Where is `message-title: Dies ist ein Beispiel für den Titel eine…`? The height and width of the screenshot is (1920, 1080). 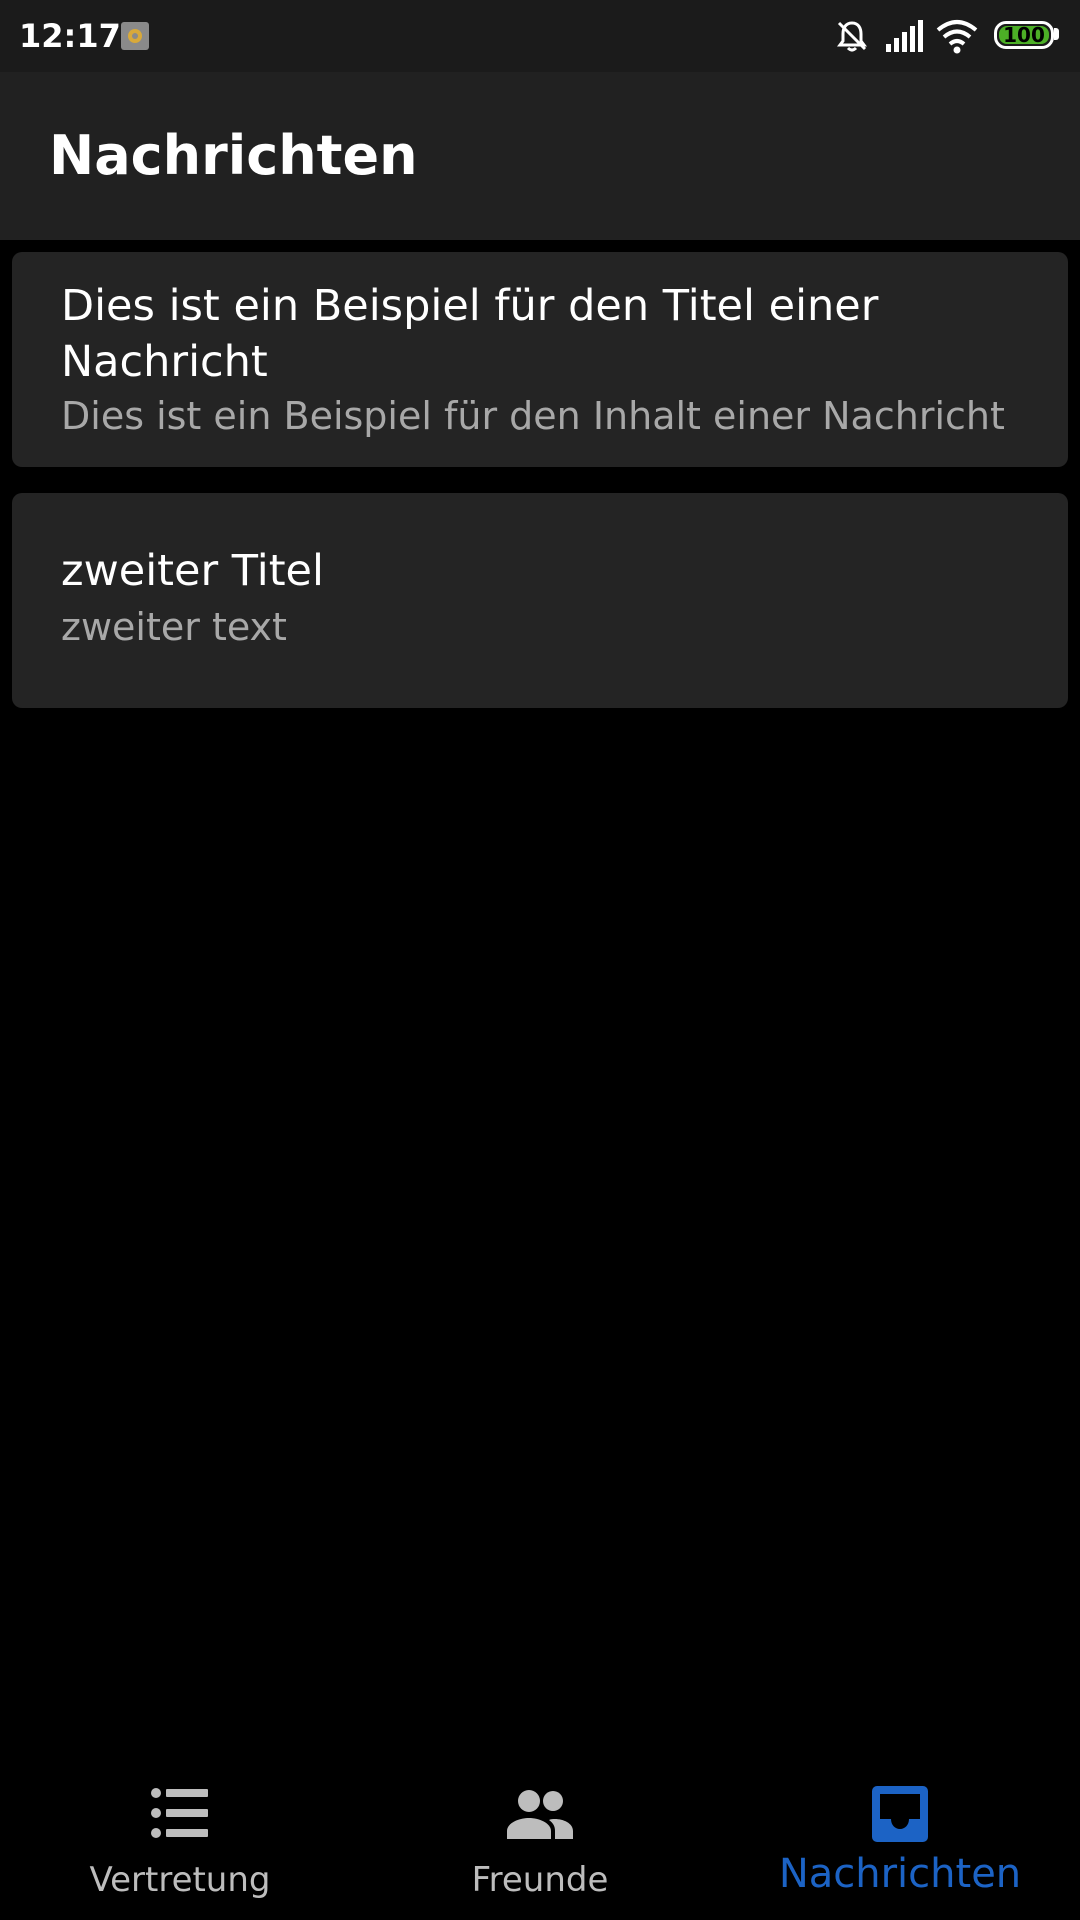
message-title: Dies ist ein Beispiel für den Titel eine… is located at coordinates (470, 334).